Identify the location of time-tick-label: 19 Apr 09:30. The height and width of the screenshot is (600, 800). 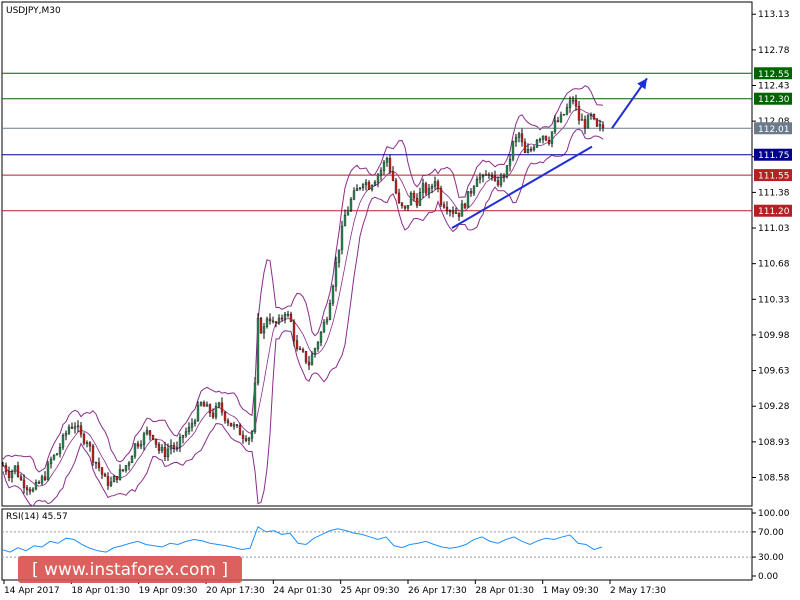
(168, 591).